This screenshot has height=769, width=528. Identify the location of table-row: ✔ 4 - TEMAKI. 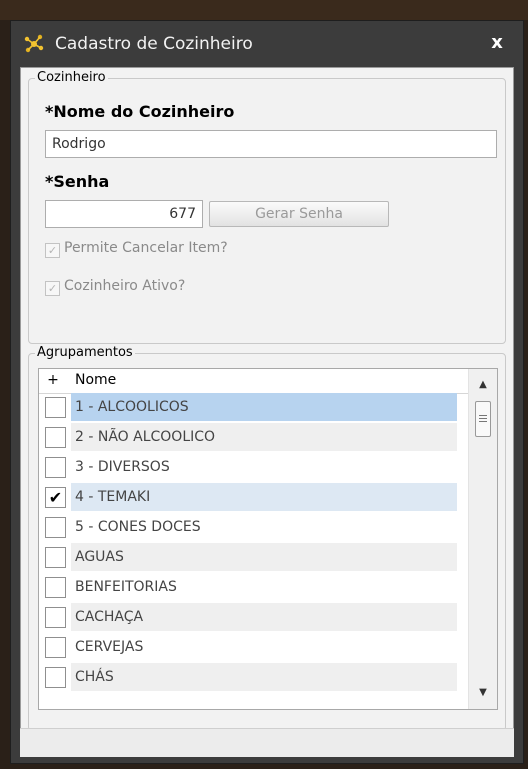
(249, 498).